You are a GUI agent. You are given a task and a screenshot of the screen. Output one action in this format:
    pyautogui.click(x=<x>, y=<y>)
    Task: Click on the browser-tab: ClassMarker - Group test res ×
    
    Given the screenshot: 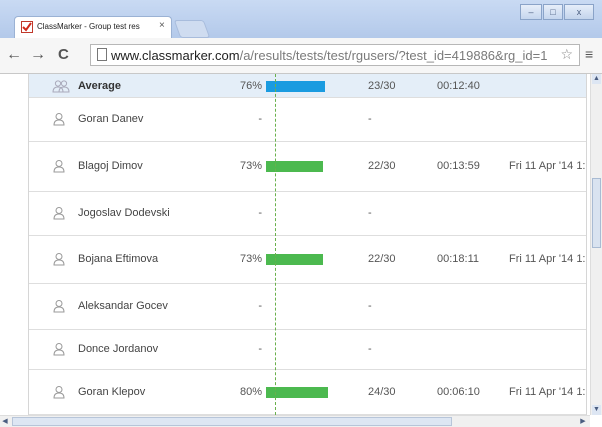 What is the action you would take?
    pyautogui.click(x=93, y=27)
    